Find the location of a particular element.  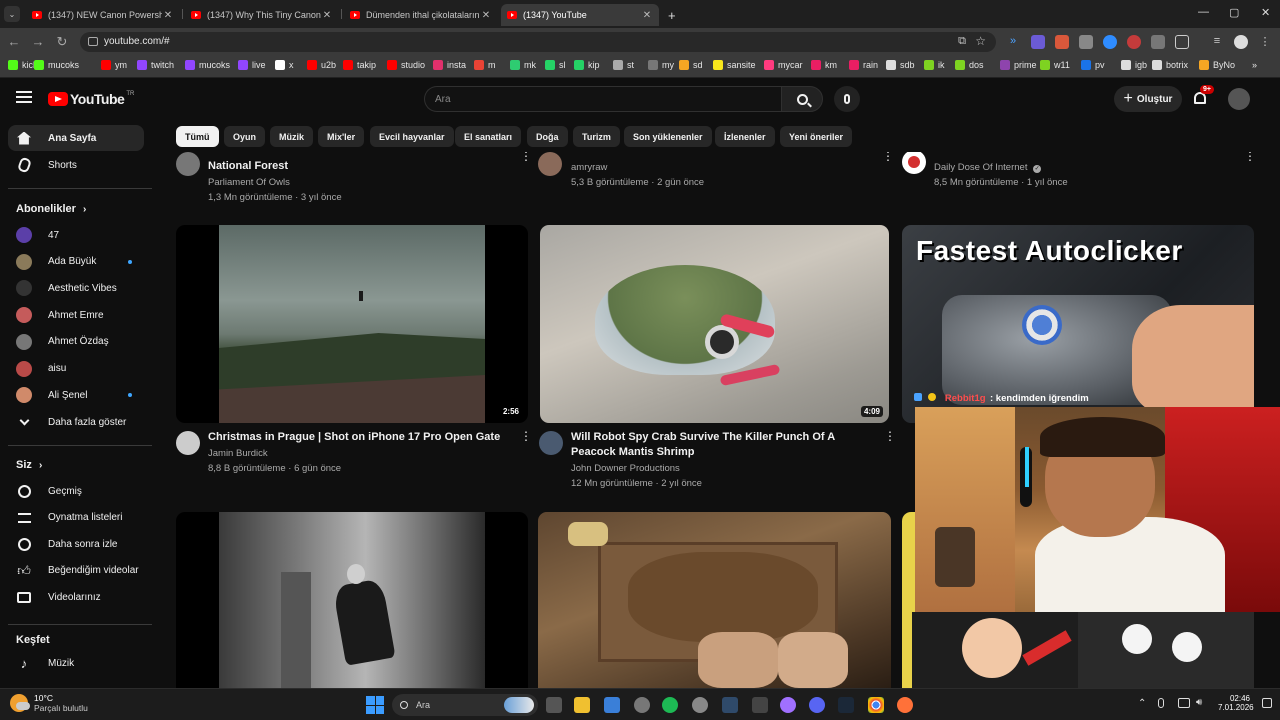

filter-chip: El sanatları is located at coordinates (488, 136).